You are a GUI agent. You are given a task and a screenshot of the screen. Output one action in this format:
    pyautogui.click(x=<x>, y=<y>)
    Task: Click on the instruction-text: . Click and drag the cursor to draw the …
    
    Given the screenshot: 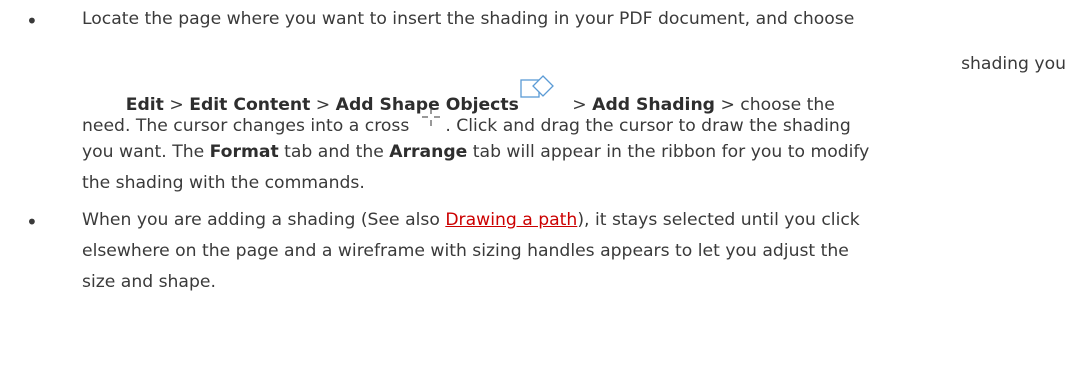 What is the action you would take?
    pyautogui.click(x=648, y=126)
    